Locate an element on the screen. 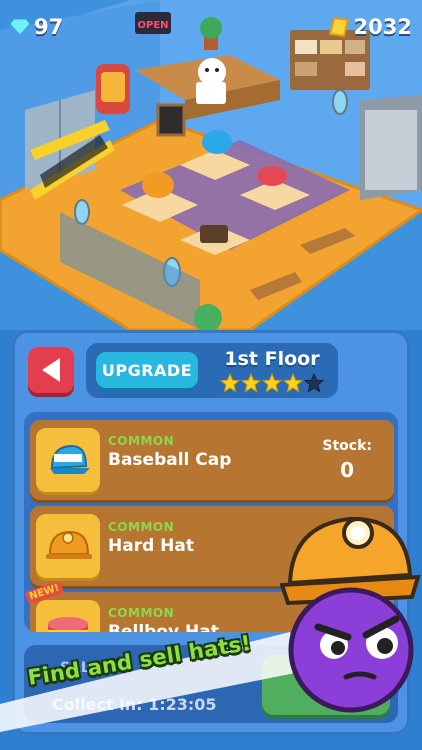 The height and width of the screenshot is (750, 422). coin-counter: 2032 is located at coordinates (370, 27).